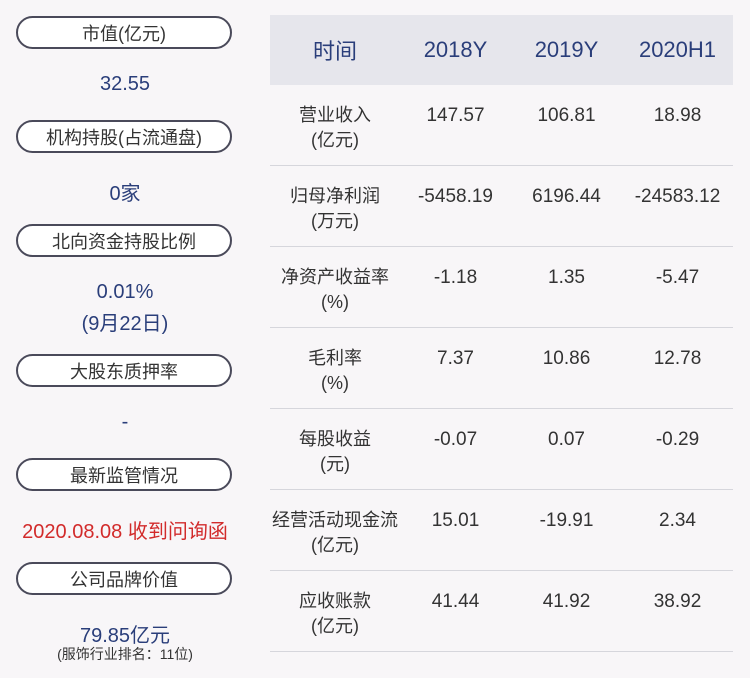 This screenshot has height=678, width=750. I want to click on cell-value: -0.07, so click(455, 439).